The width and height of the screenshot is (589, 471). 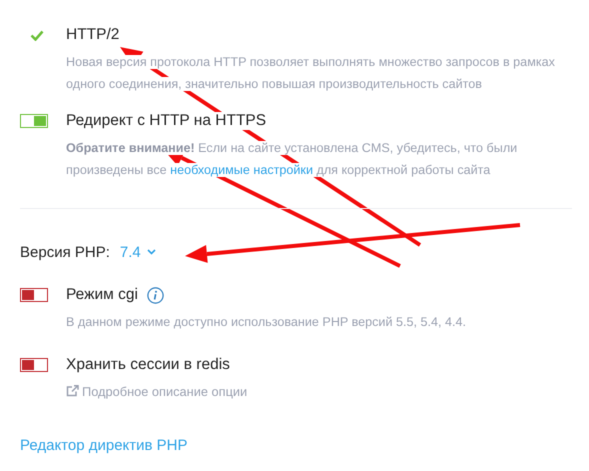 I want to click on setting-description: В данном режиме доступно использование PHP версий 5.5, 5.4, 4.4., so click(x=267, y=322).